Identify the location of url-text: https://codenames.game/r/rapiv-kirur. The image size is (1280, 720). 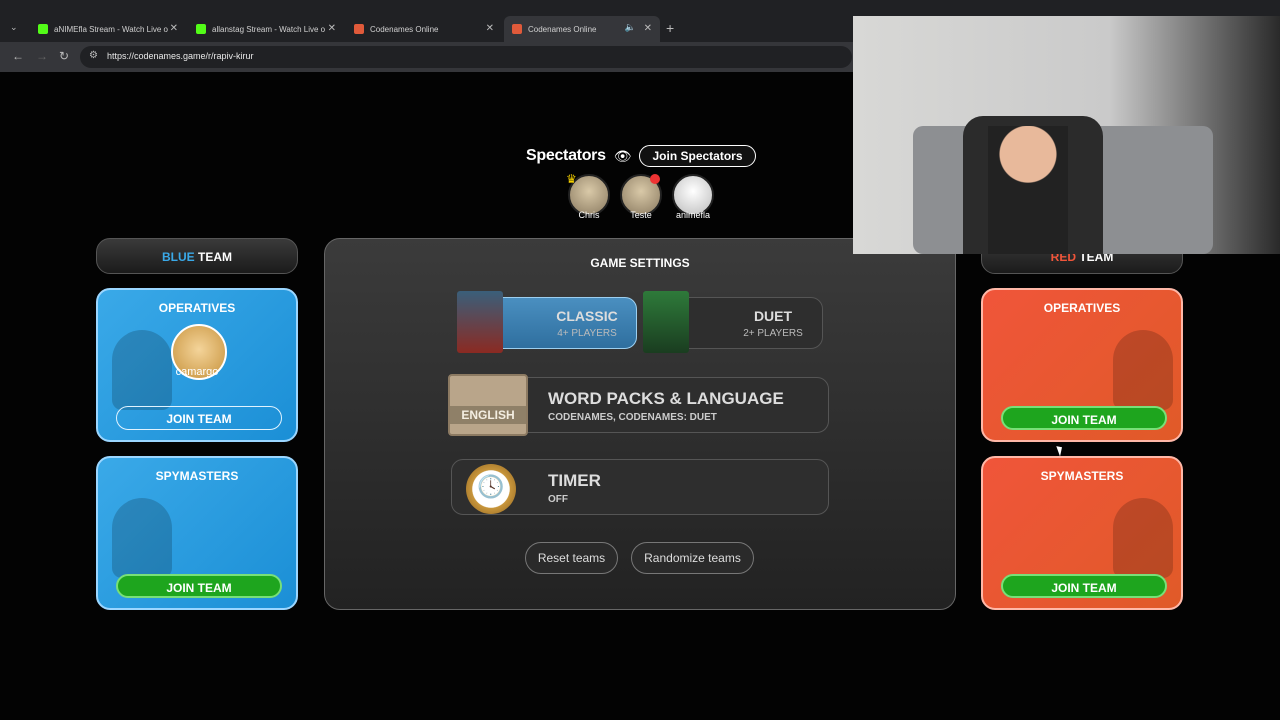
(180, 56).